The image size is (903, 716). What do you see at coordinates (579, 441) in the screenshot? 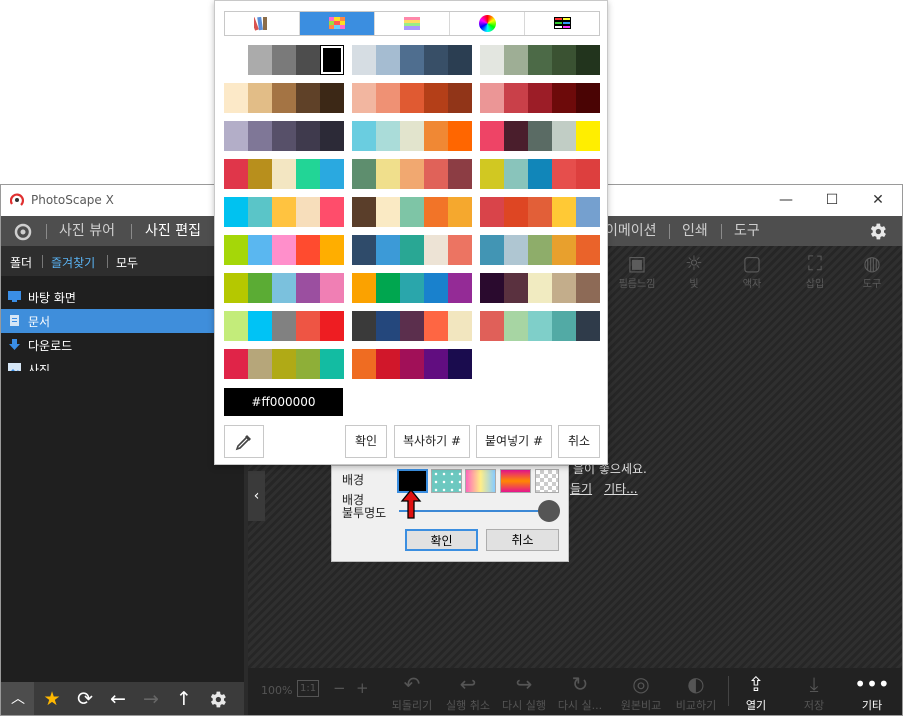
I see `picker-cancel-button: 취소` at bounding box center [579, 441].